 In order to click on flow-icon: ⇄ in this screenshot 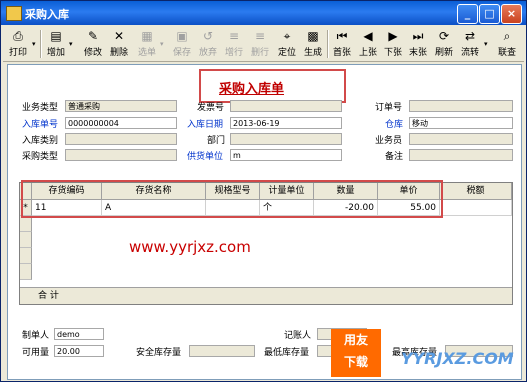, I will do `click(470, 36)`.